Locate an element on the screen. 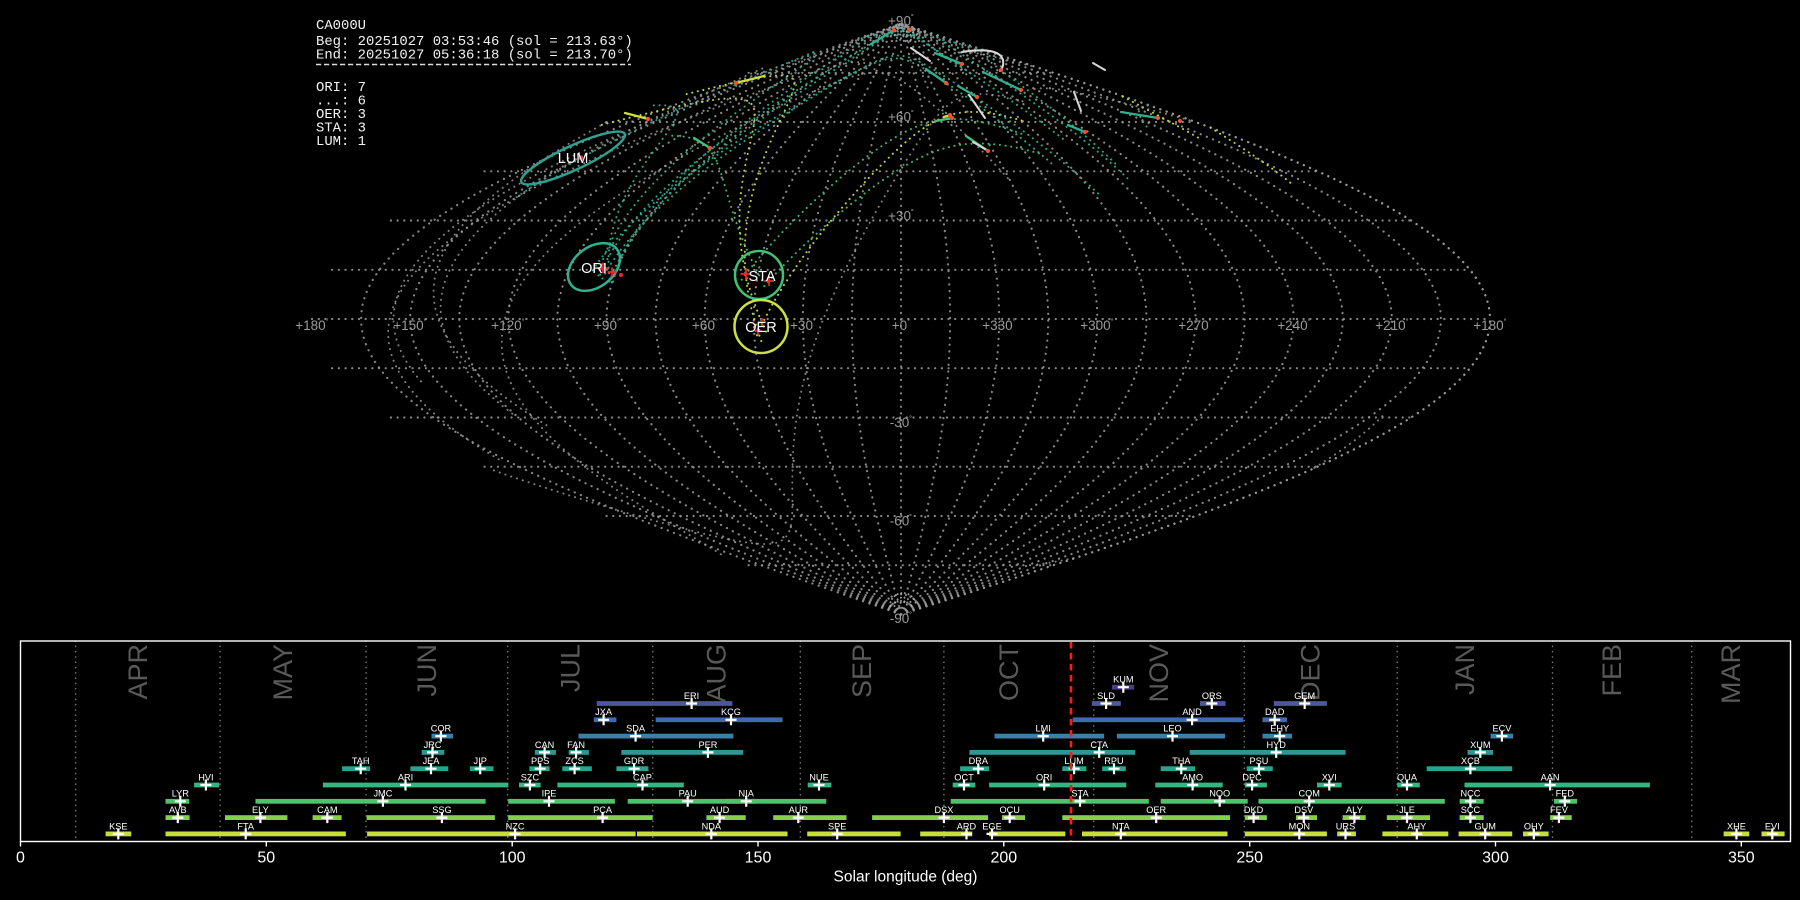 The image size is (1800, 900). svg-text: 200 is located at coordinates (1003, 858).